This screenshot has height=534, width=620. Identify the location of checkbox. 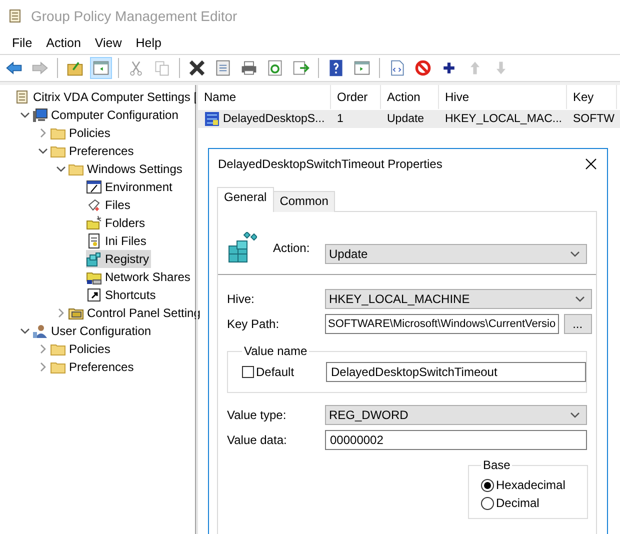
(248, 372).